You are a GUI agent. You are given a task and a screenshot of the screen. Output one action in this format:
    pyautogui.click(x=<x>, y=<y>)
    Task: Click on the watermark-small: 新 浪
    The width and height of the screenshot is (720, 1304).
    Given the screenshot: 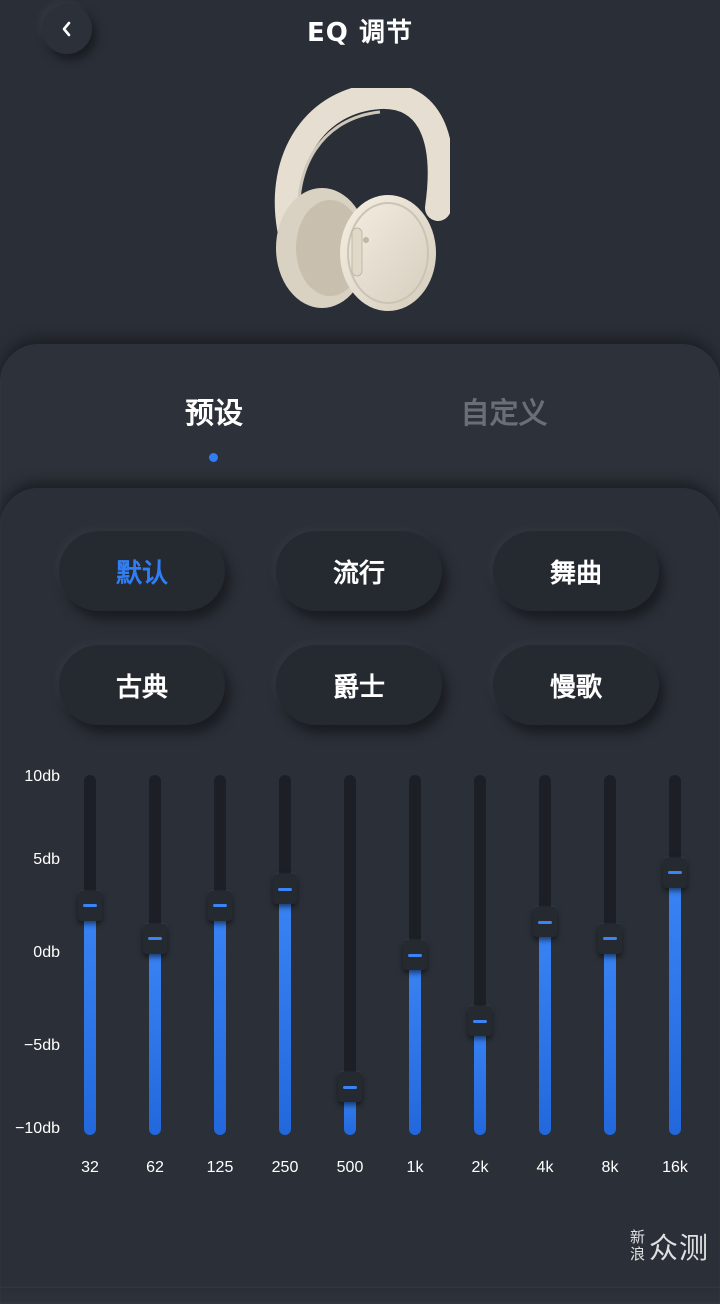 What is the action you would take?
    pyautogui.click(x=637, y=1246)
    